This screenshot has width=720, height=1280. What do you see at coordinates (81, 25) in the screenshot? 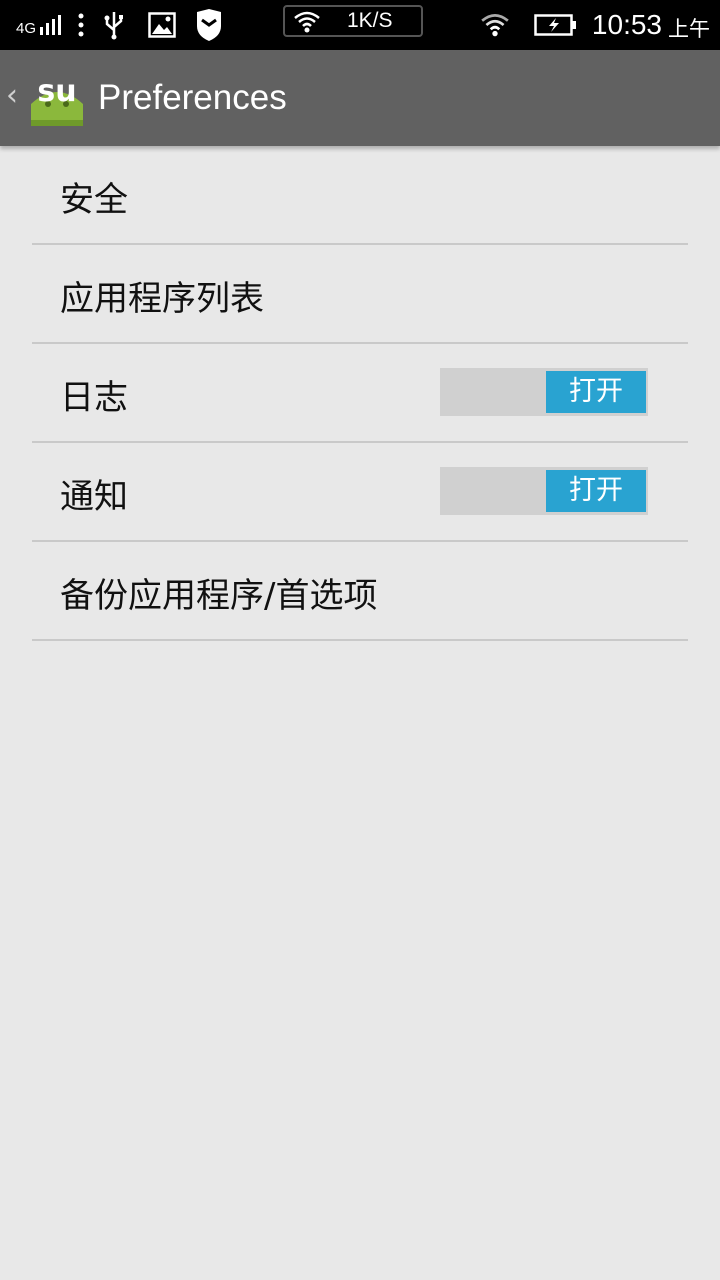
I see `more-vert-icon` at bounding box center [81, 25].